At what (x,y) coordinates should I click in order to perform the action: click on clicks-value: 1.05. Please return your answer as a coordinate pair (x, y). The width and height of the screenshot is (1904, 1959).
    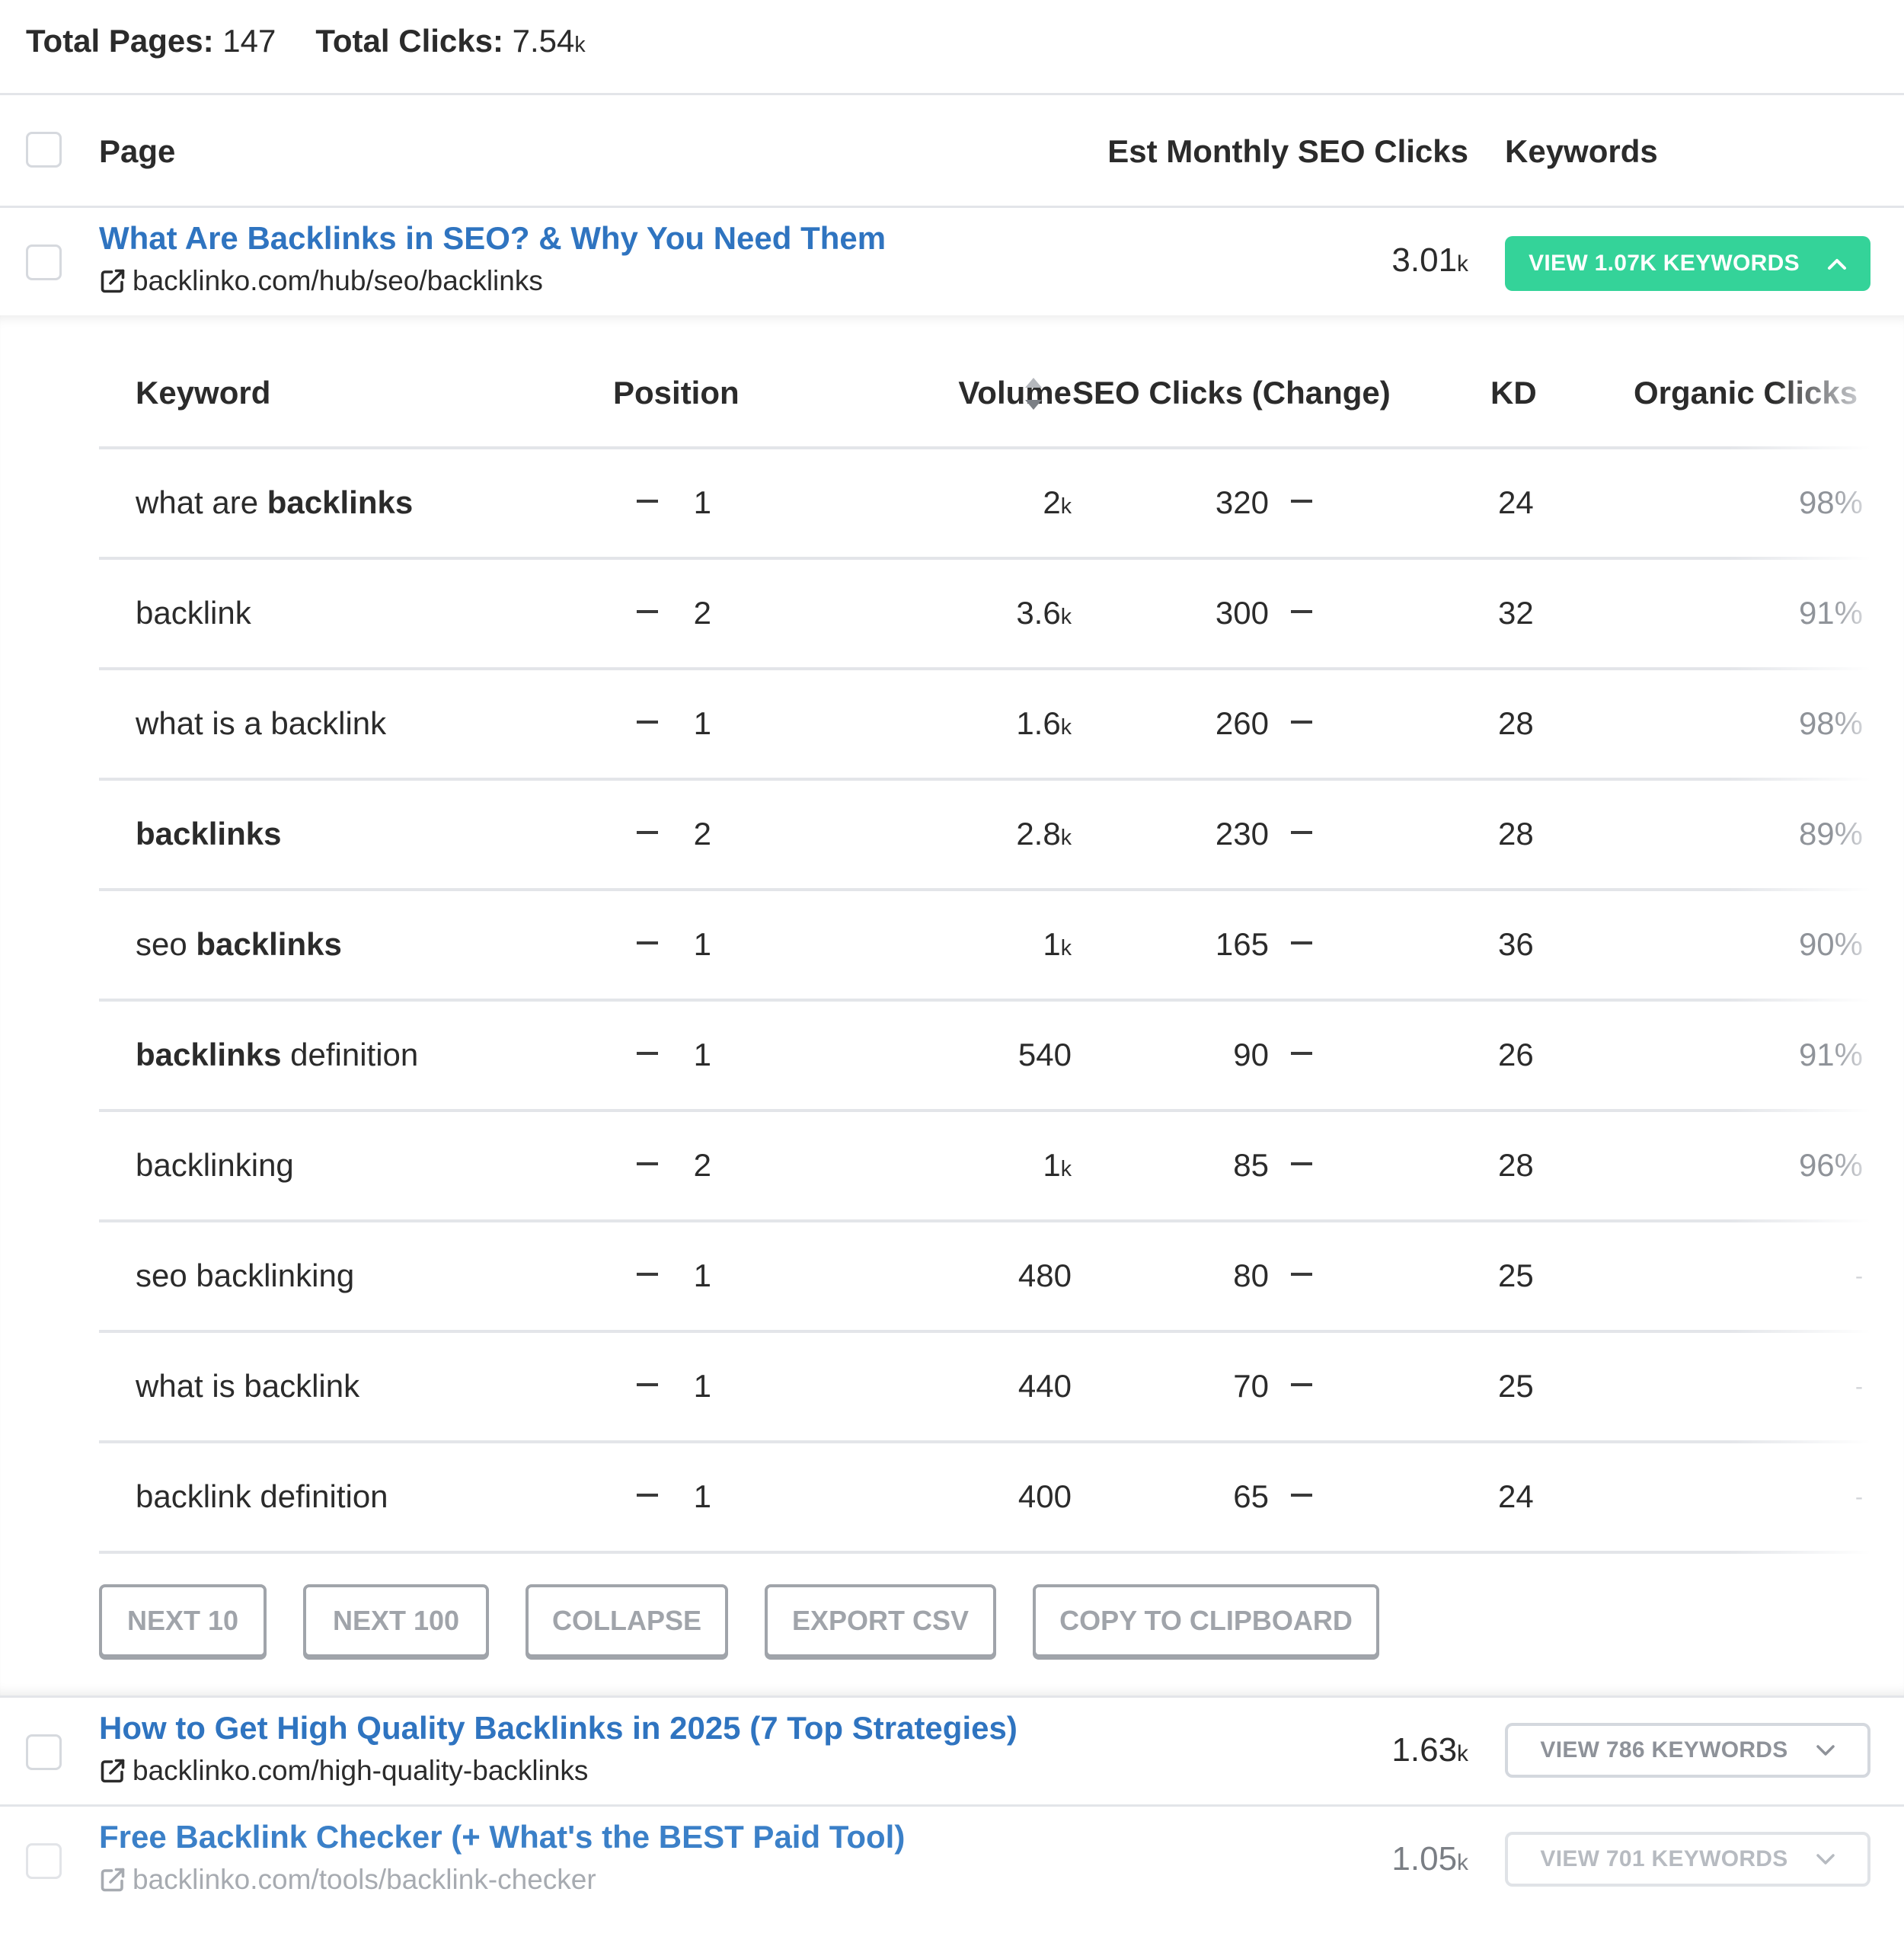
    Looking at the image, I should click on (1424, 1859).